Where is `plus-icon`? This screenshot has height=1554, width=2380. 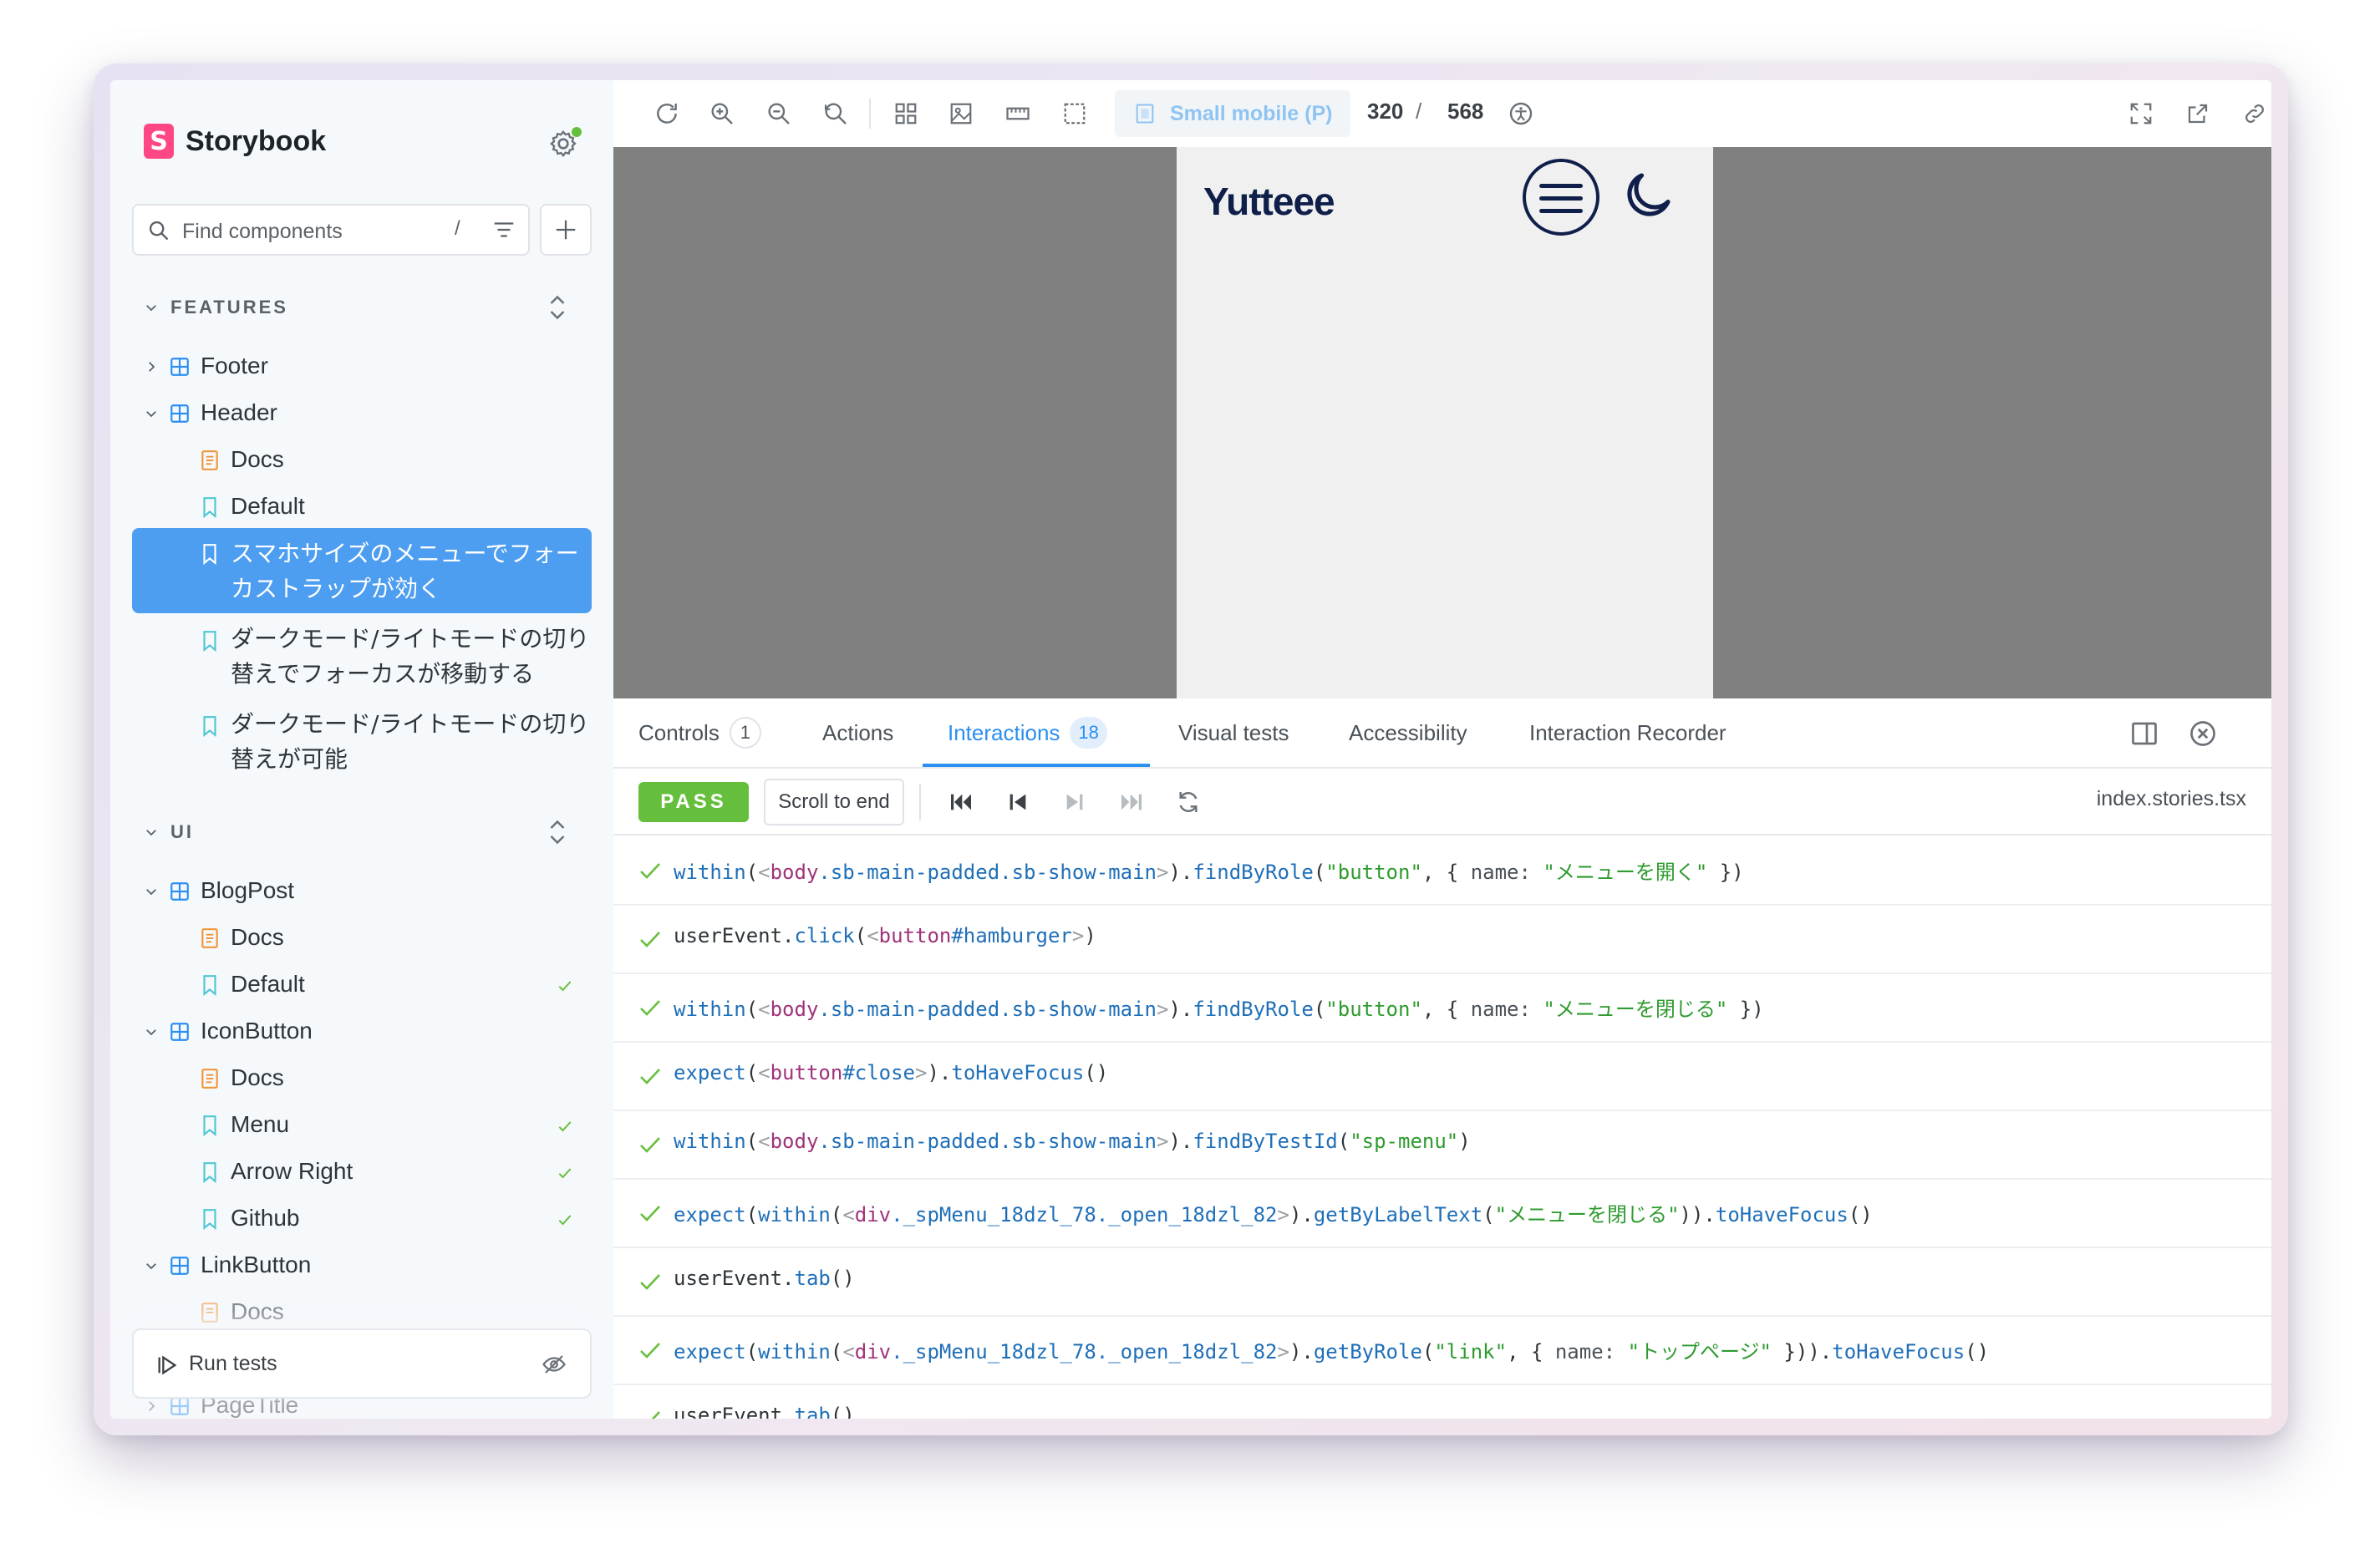
plus-icon is located at coordinates (566, 230).